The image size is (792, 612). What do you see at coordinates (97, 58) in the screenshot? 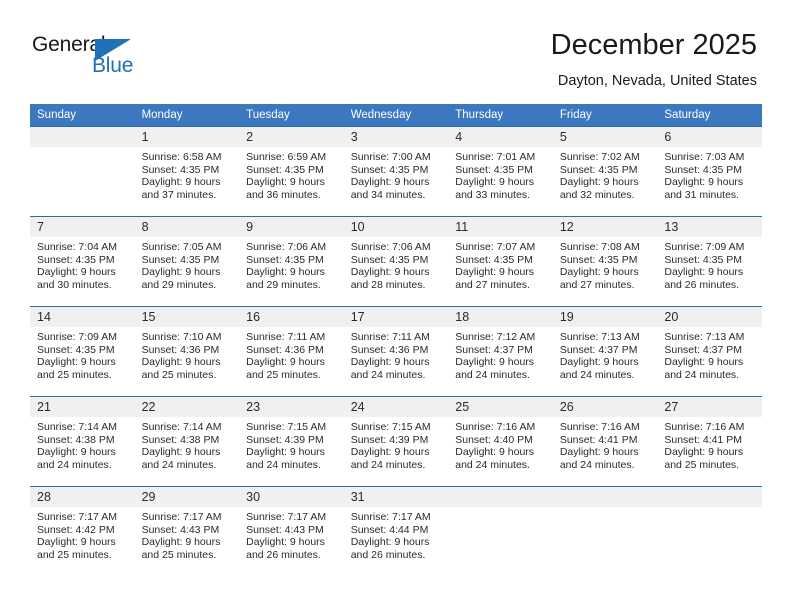
I see `general-blue-logo: General Blue` at bounding box center [97, 58].